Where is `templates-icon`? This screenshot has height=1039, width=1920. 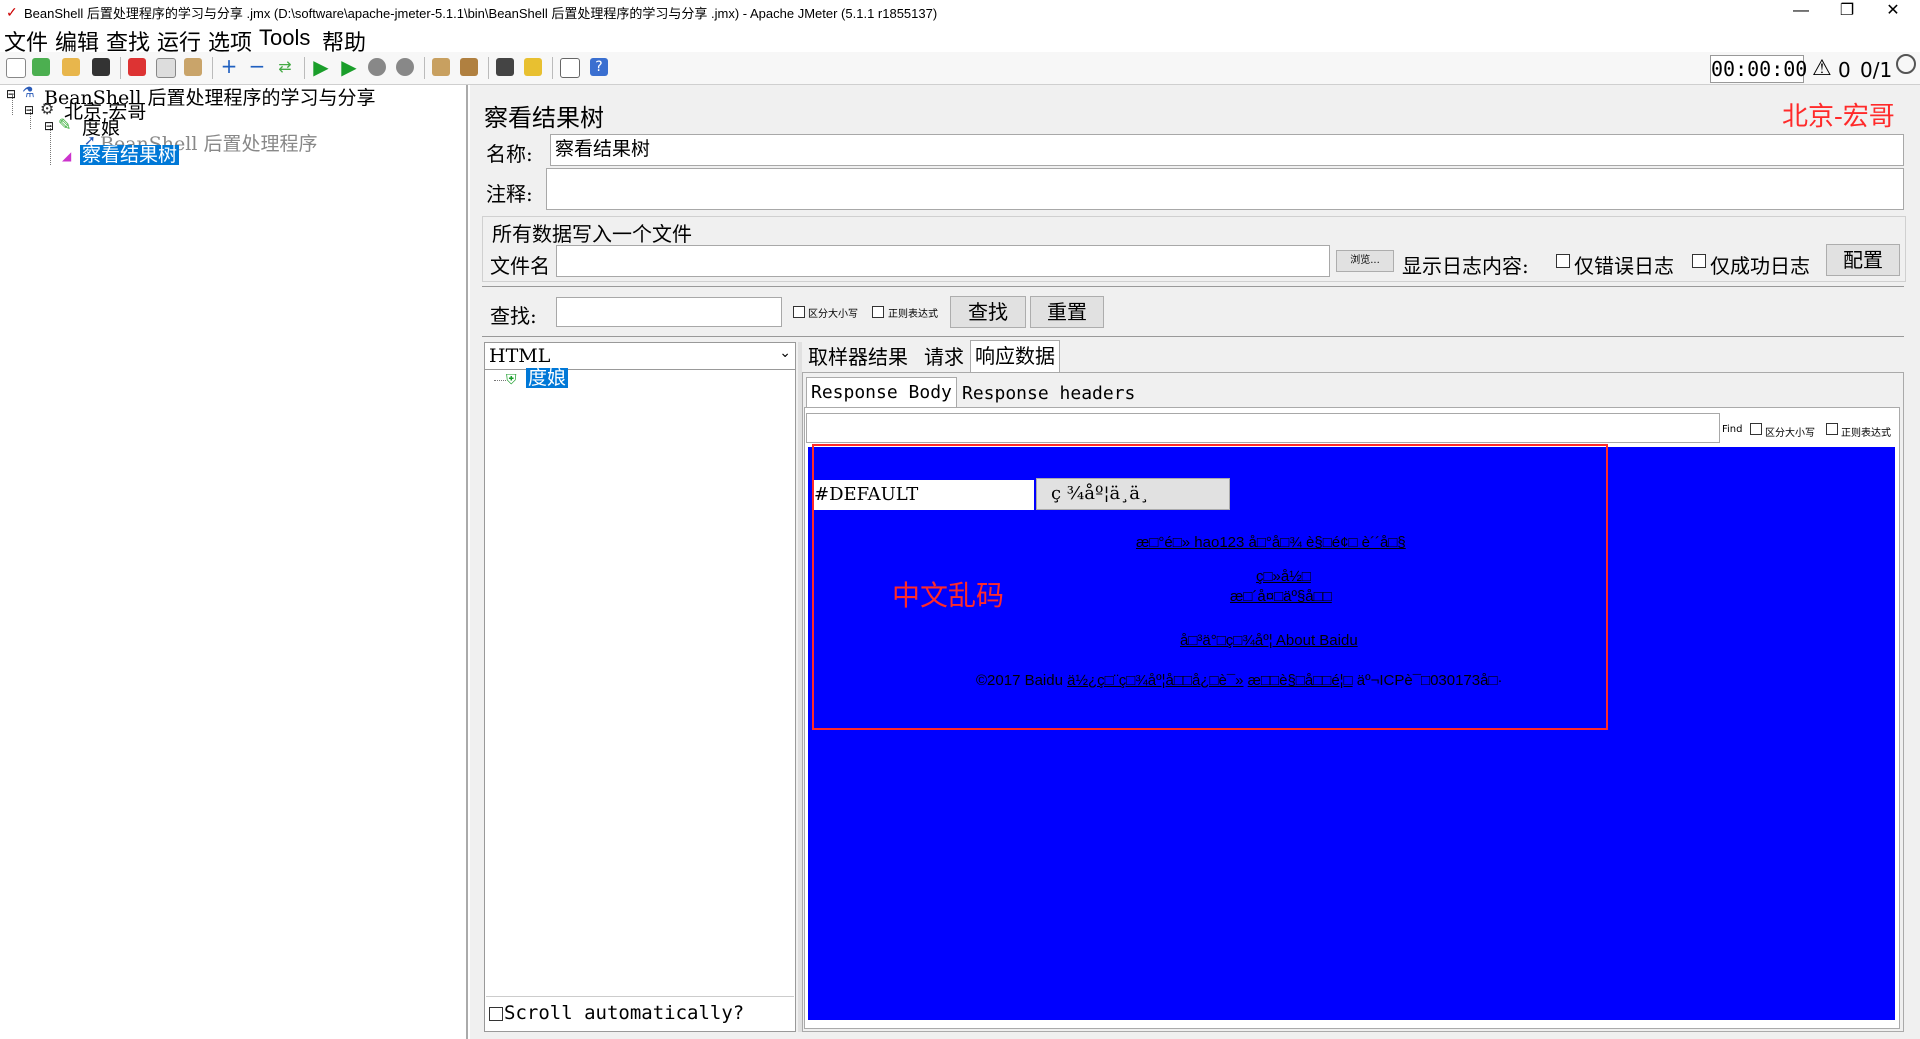 templates-icon is located at coordinates (41, 67).